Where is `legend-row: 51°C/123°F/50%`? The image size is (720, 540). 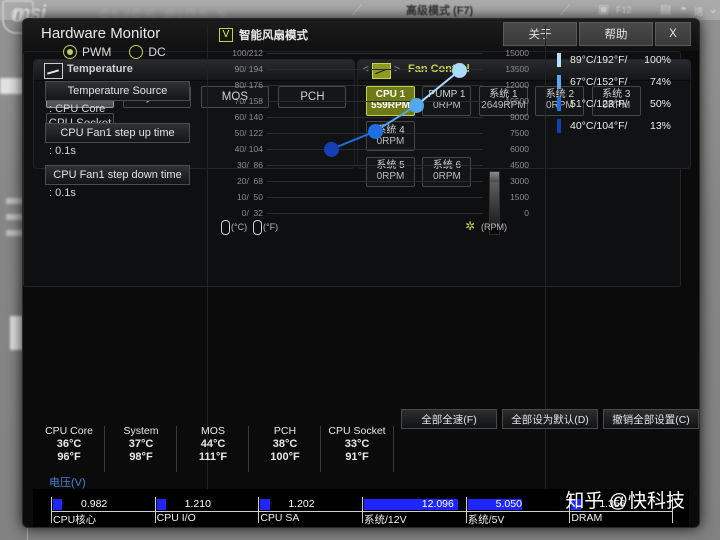
legend-row: 51°C/123°F/50% is located at coordinates (615, 104).